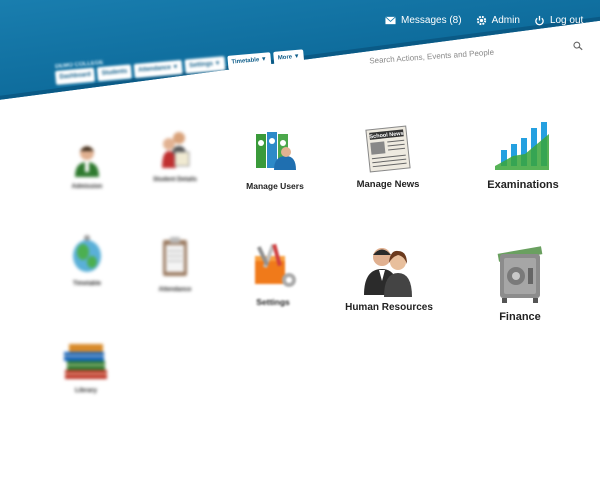 Image resolution: width=600 pixels, height=485 pixels. I want to click on manage-news-icon: School News, so click(388, 149).